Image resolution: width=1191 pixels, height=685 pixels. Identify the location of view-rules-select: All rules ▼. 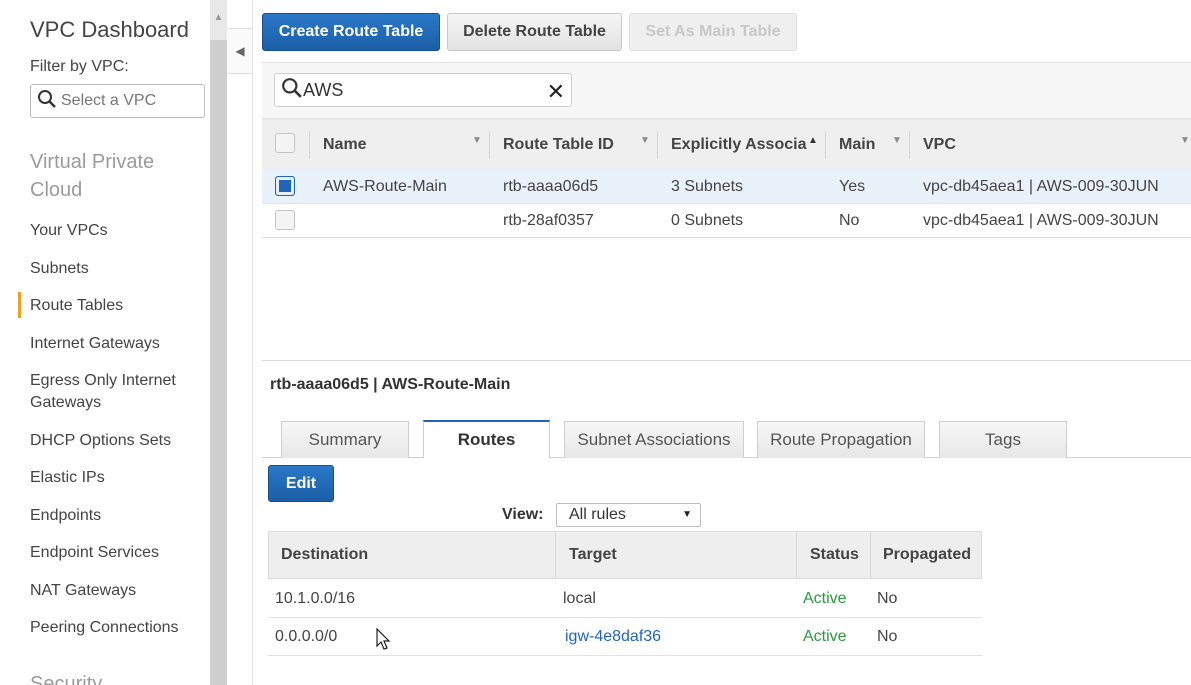
(628, 515).